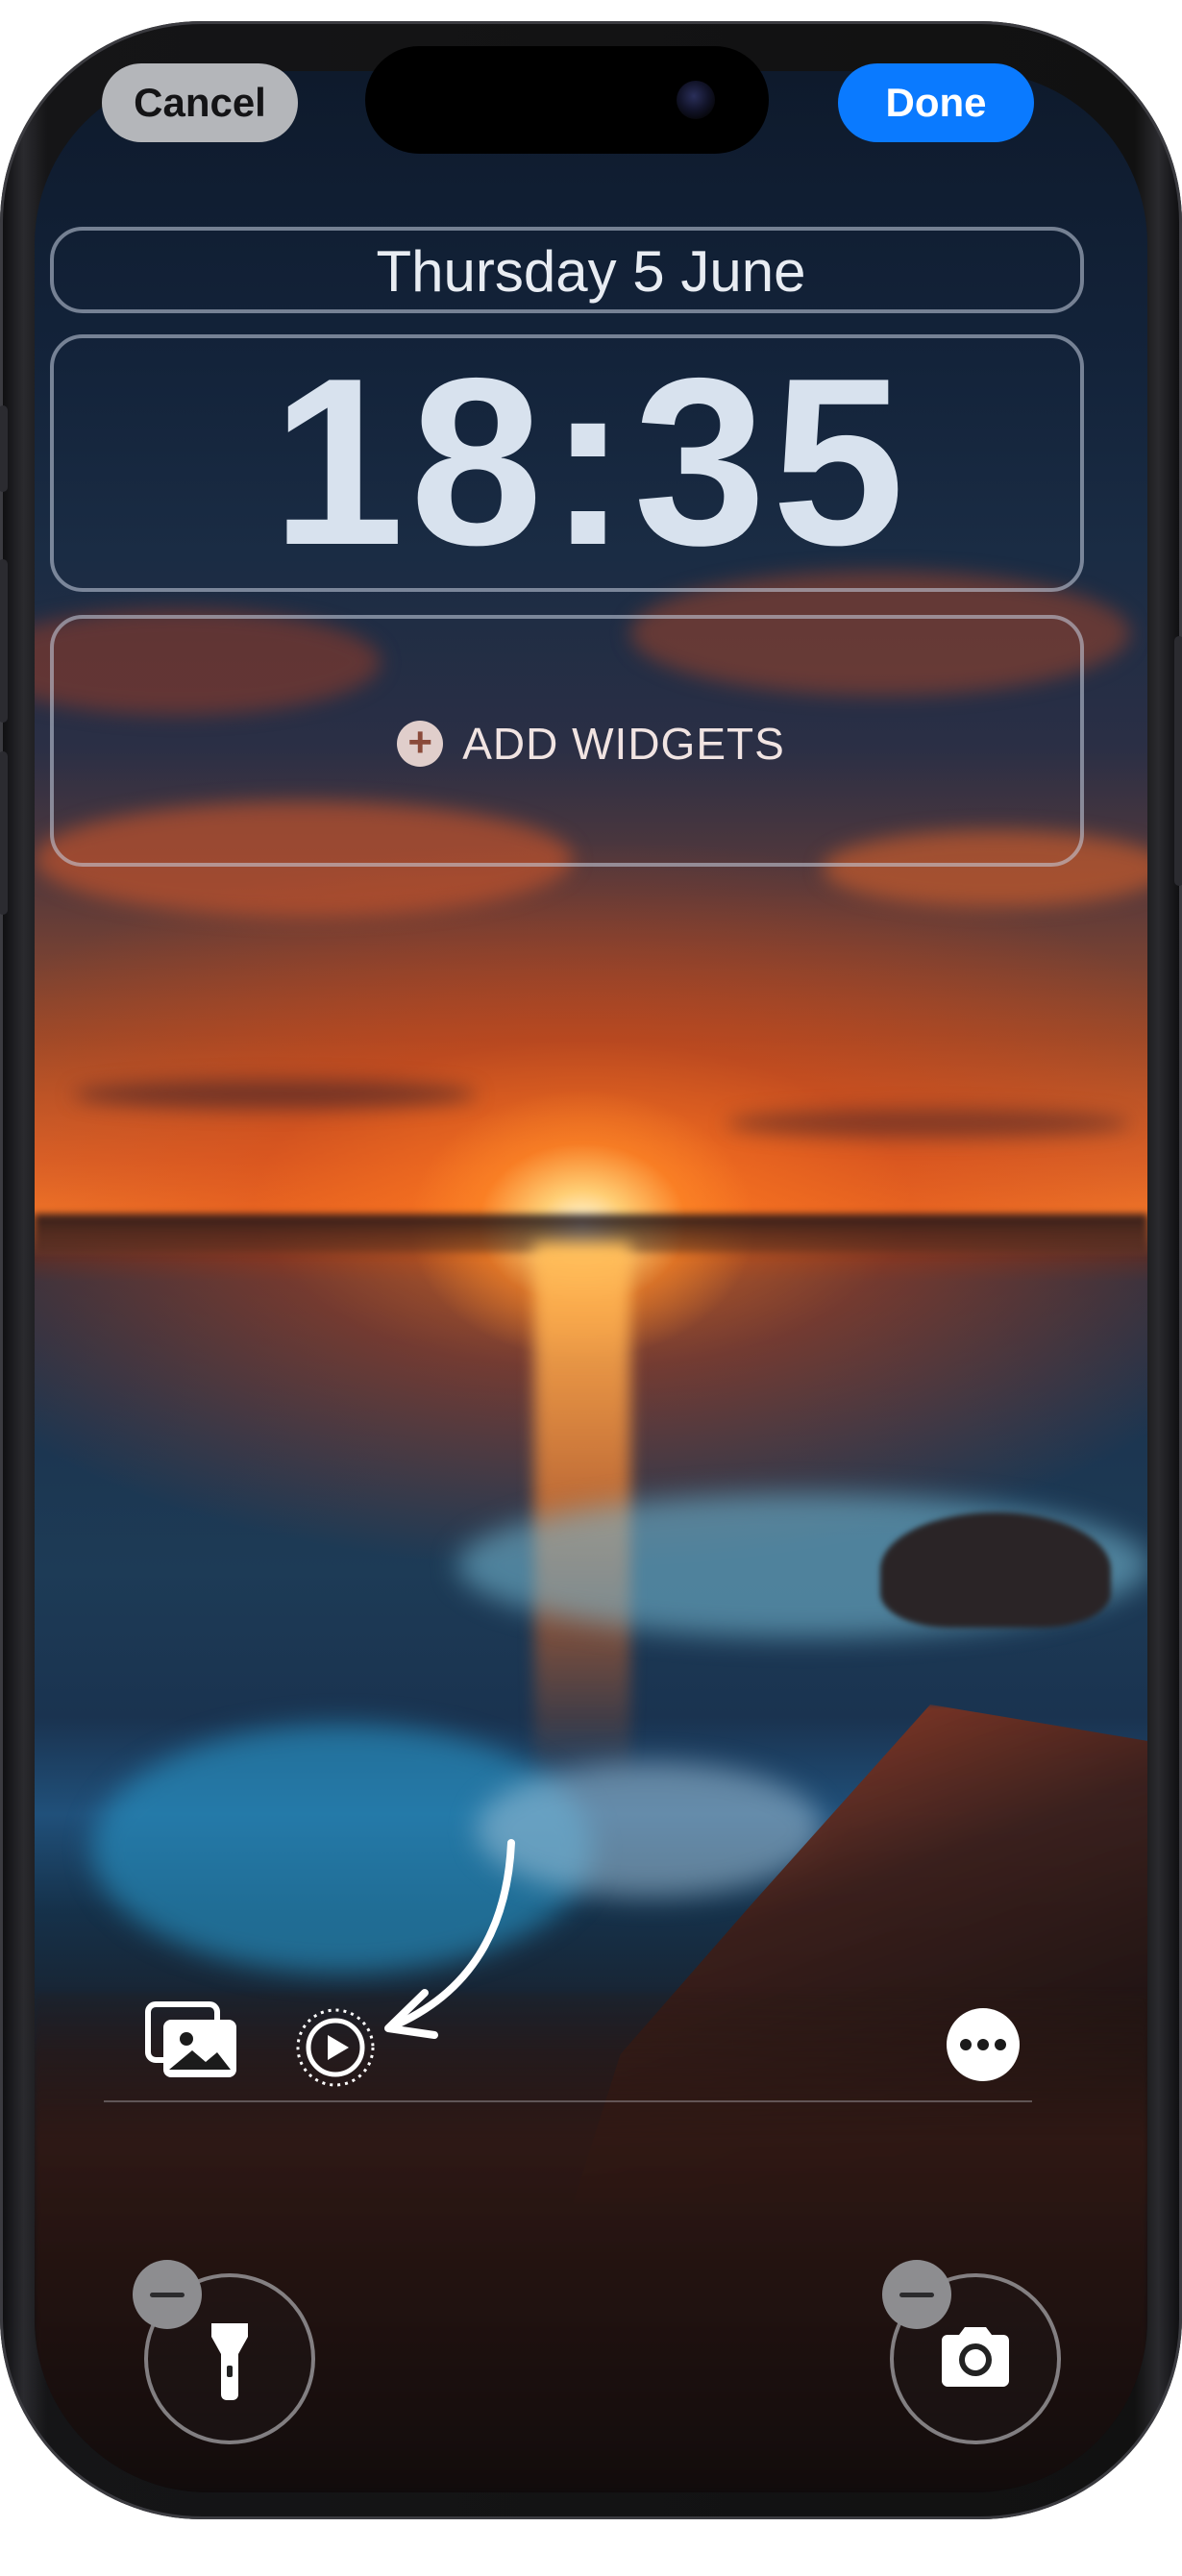 This screenshot has width=1182, height=2576. Describe the element at coordinates (650, 1829) in the screenshot. I see `wallpaper-wave` at that location.